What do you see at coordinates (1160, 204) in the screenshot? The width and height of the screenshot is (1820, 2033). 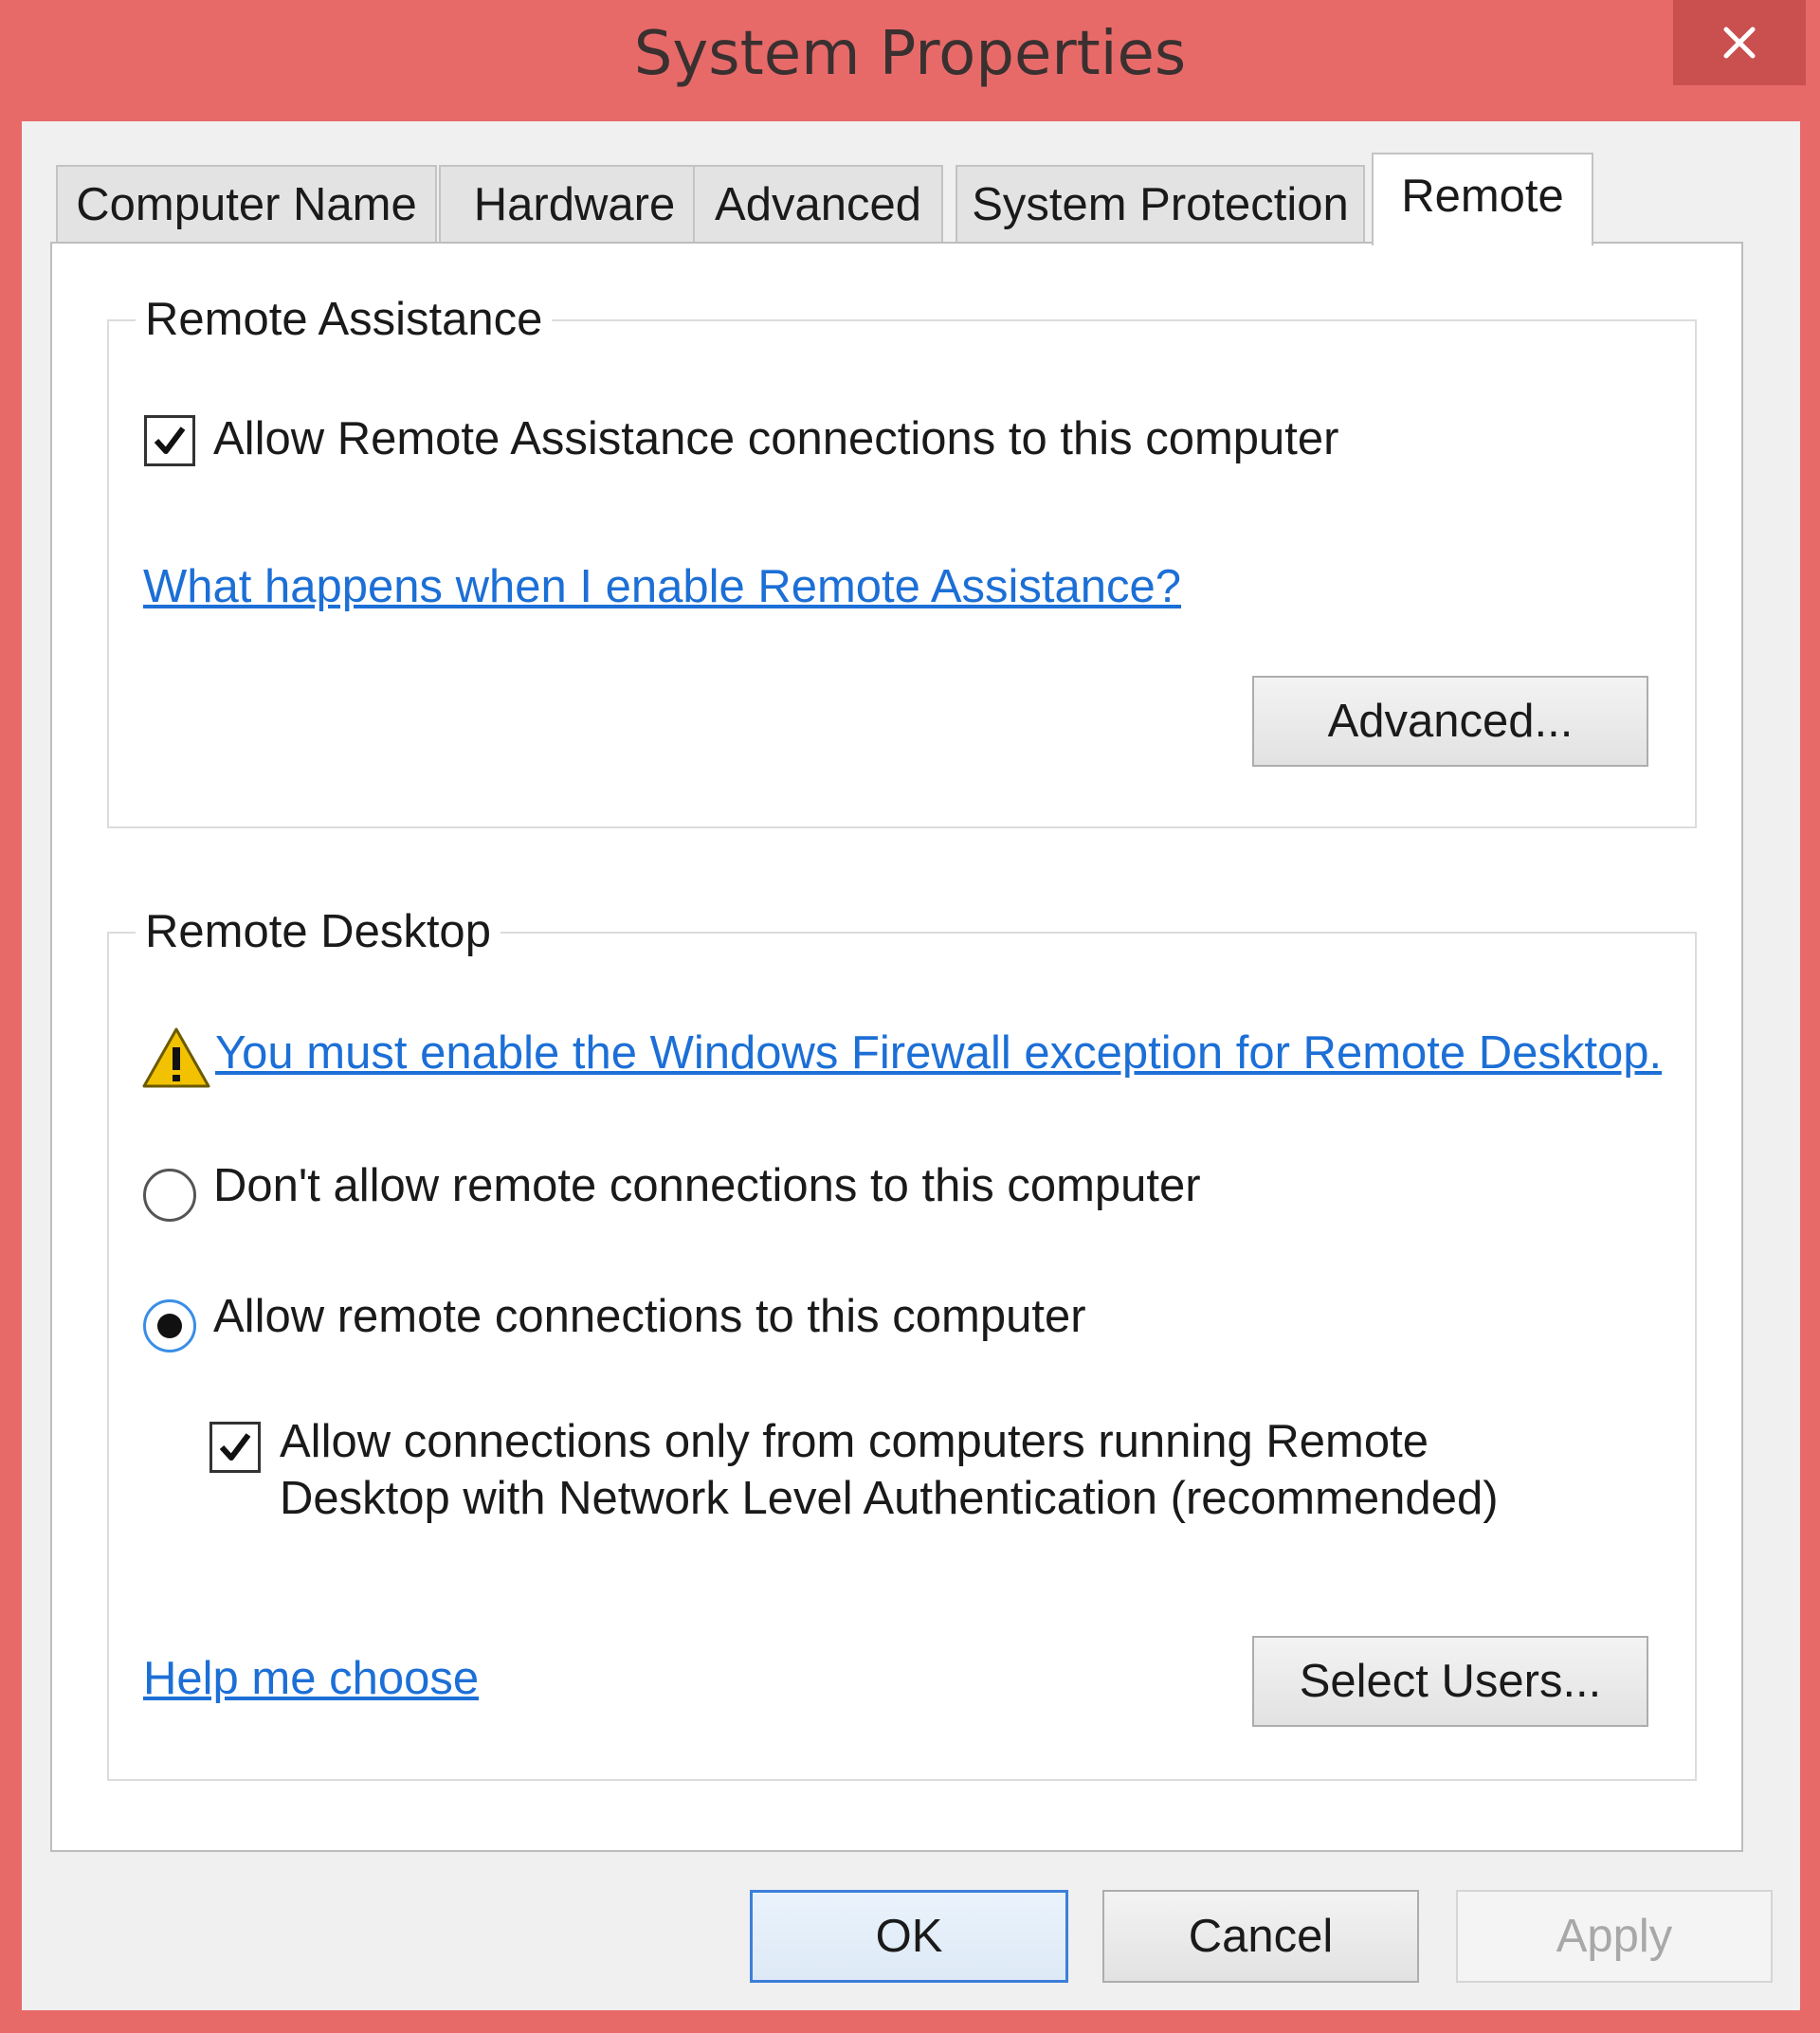 I see `tab-system-protection: System Protection` at bounding box center [1160, 204].